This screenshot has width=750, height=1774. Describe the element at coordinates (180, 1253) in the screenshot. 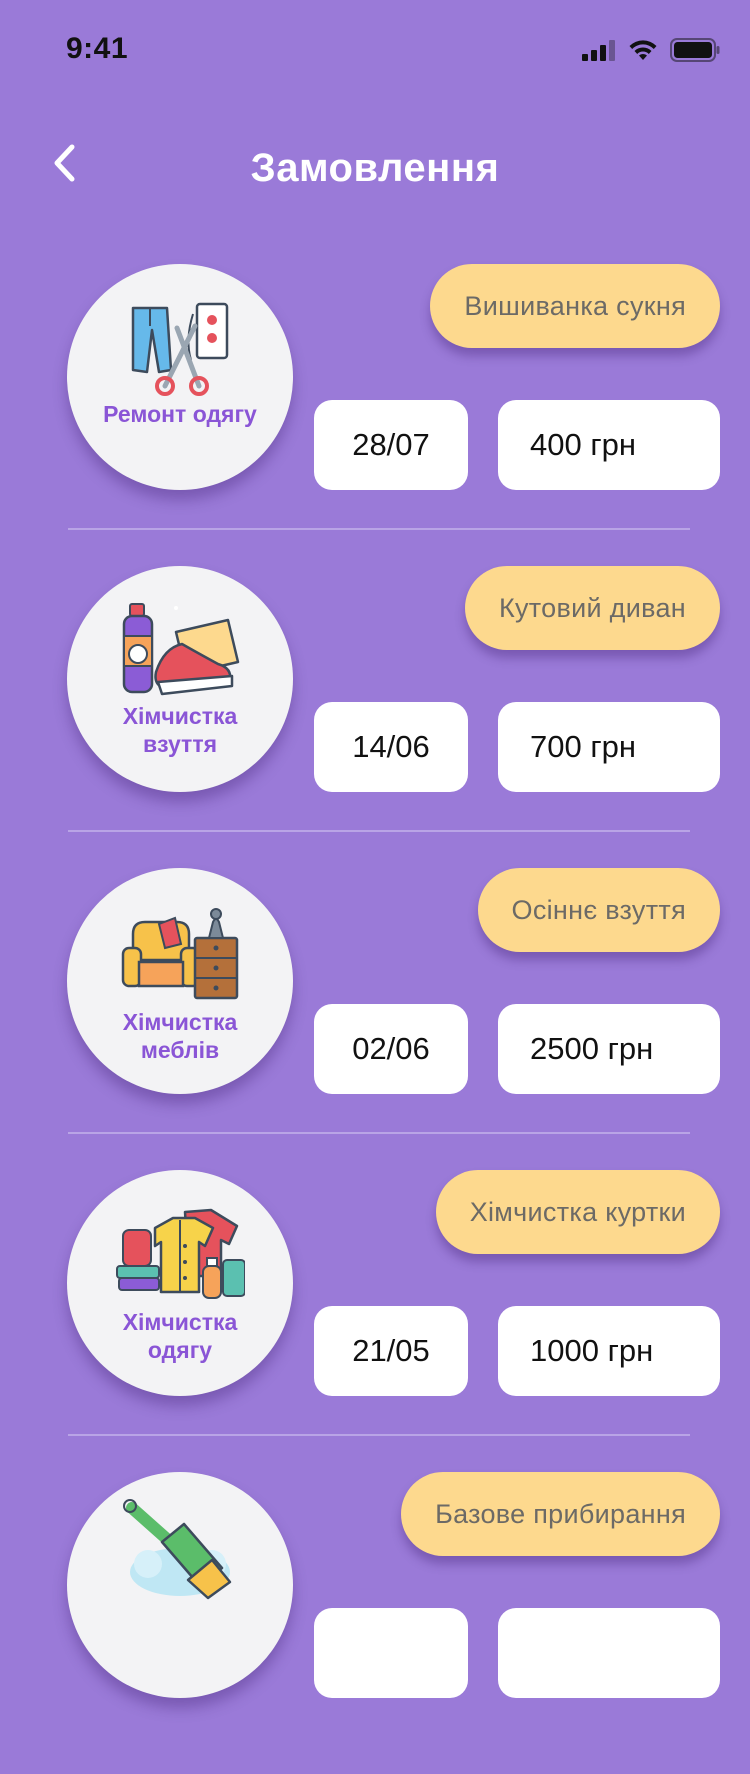

I see `clothes-cleaning-icon` at that location.